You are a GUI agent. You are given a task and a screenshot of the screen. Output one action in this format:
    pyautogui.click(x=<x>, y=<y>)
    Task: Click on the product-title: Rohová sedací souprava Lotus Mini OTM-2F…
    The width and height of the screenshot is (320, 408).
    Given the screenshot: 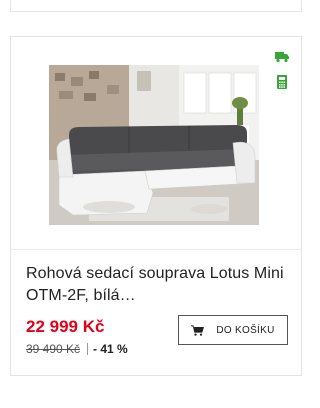 What is the action you would take?
    pyautogui.click(x=157, y=285)
    